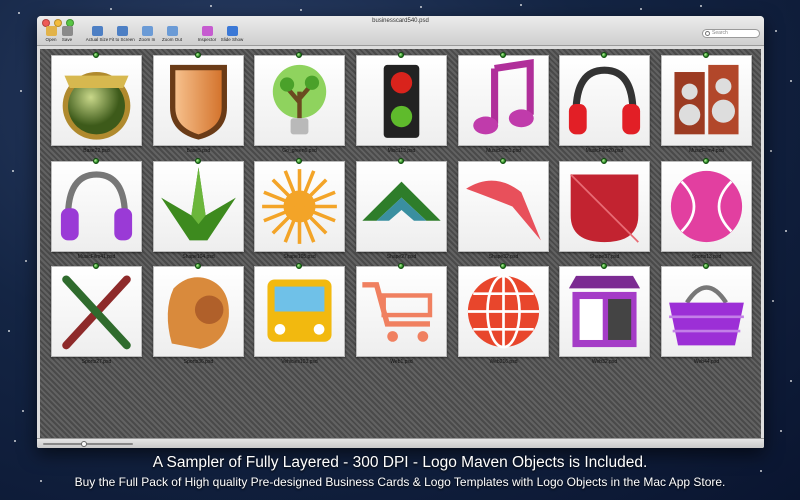 Image resolution: width=800 pixels, height=500 pixels. I want to click on thumbnail-filename: Base22.psd, so click(96, 151).